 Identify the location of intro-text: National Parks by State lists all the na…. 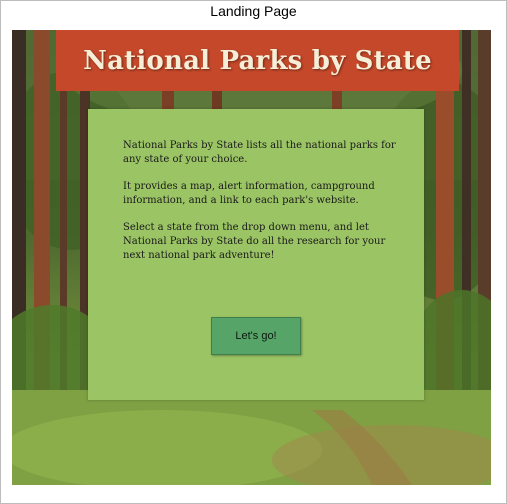
(260, 207).